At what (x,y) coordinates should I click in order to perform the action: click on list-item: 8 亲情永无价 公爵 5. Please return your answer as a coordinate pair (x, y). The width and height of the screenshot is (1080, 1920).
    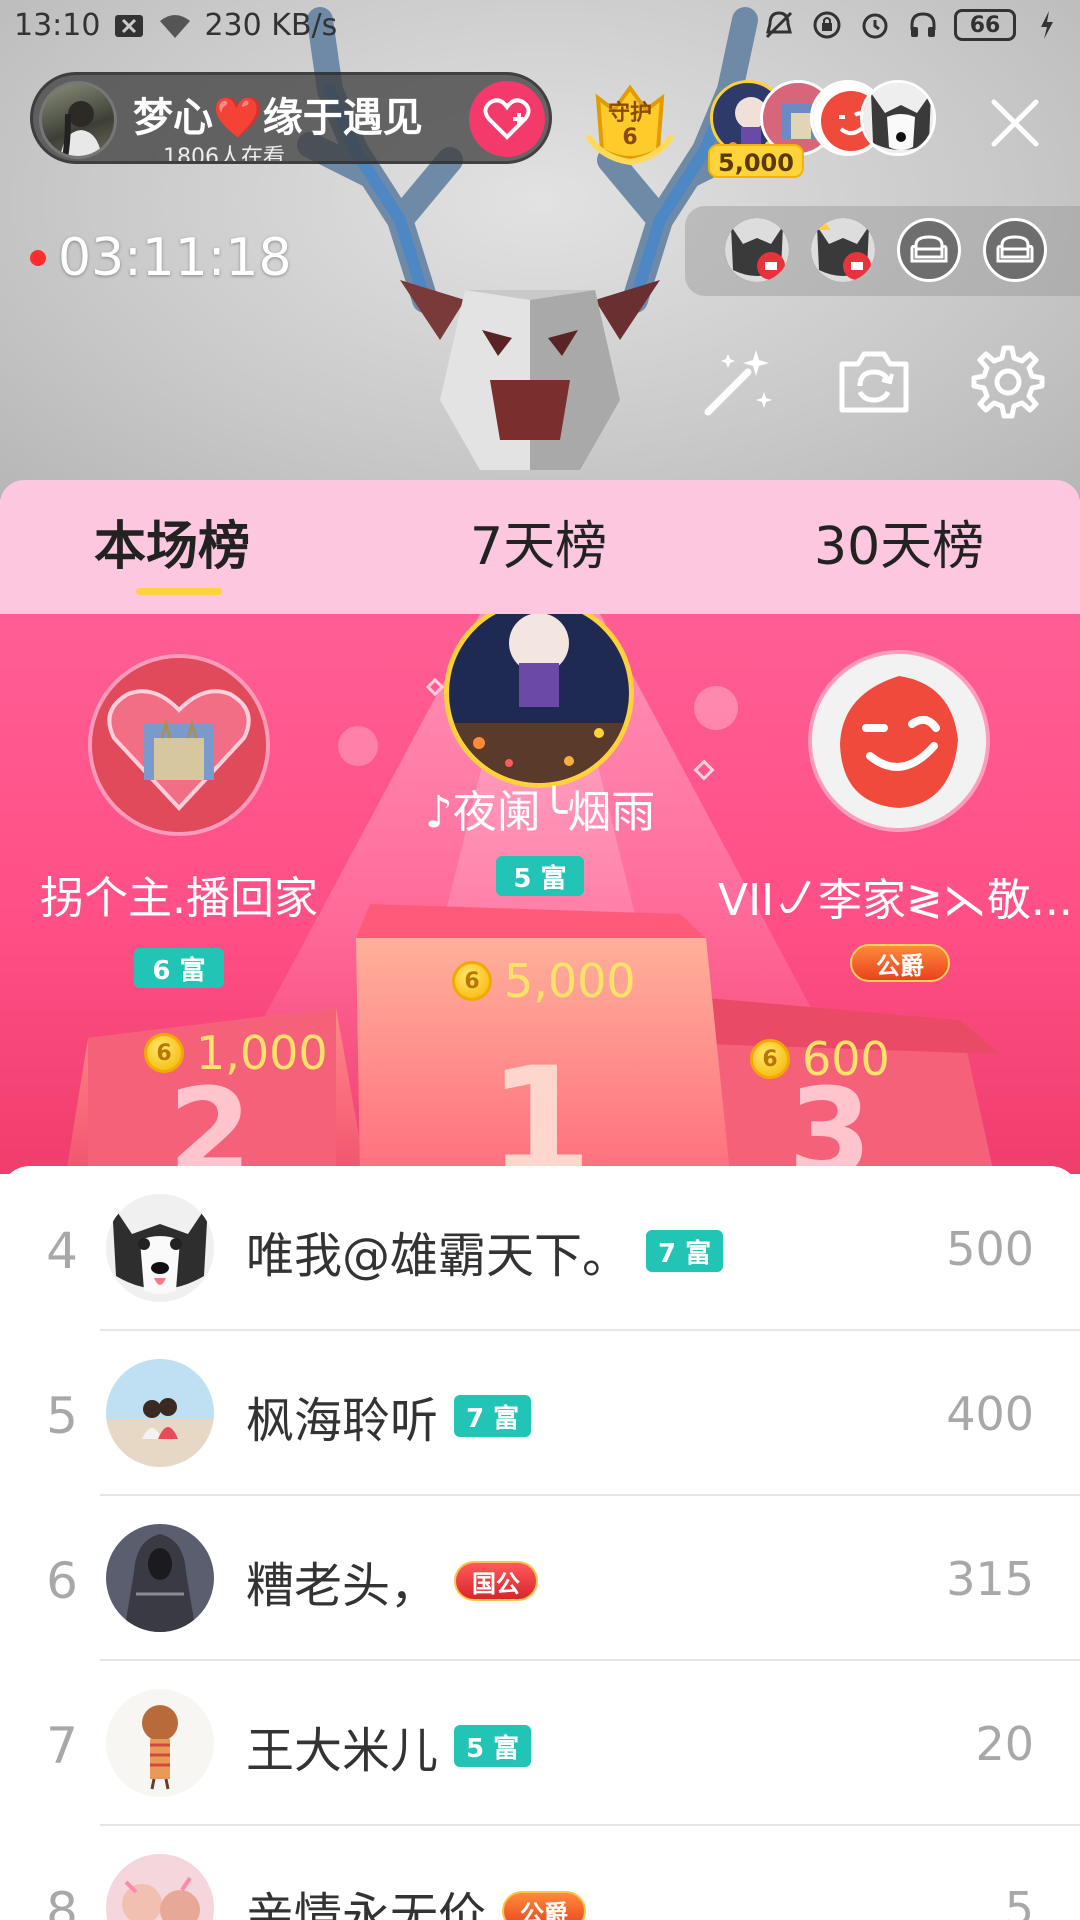
    Looking at the image, I should click on (540, 1873).